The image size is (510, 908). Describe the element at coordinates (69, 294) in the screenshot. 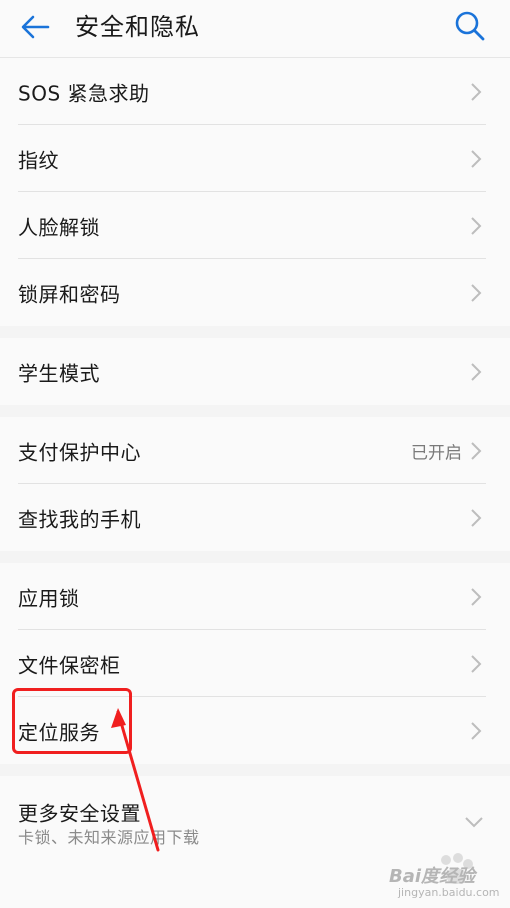

I see `settings-item-label: 锁屏和密码` at that location.